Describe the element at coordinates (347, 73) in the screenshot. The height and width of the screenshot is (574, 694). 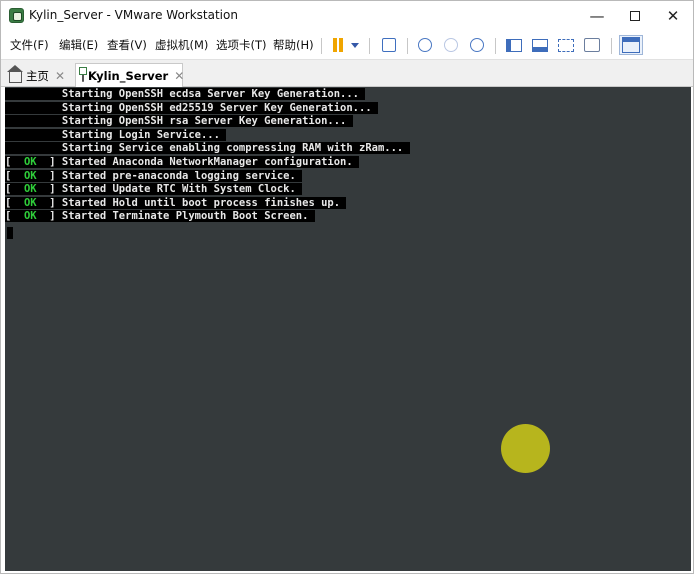
I see `tab-bar: 主页 ✕ Kylin_Server ✕` at that location.